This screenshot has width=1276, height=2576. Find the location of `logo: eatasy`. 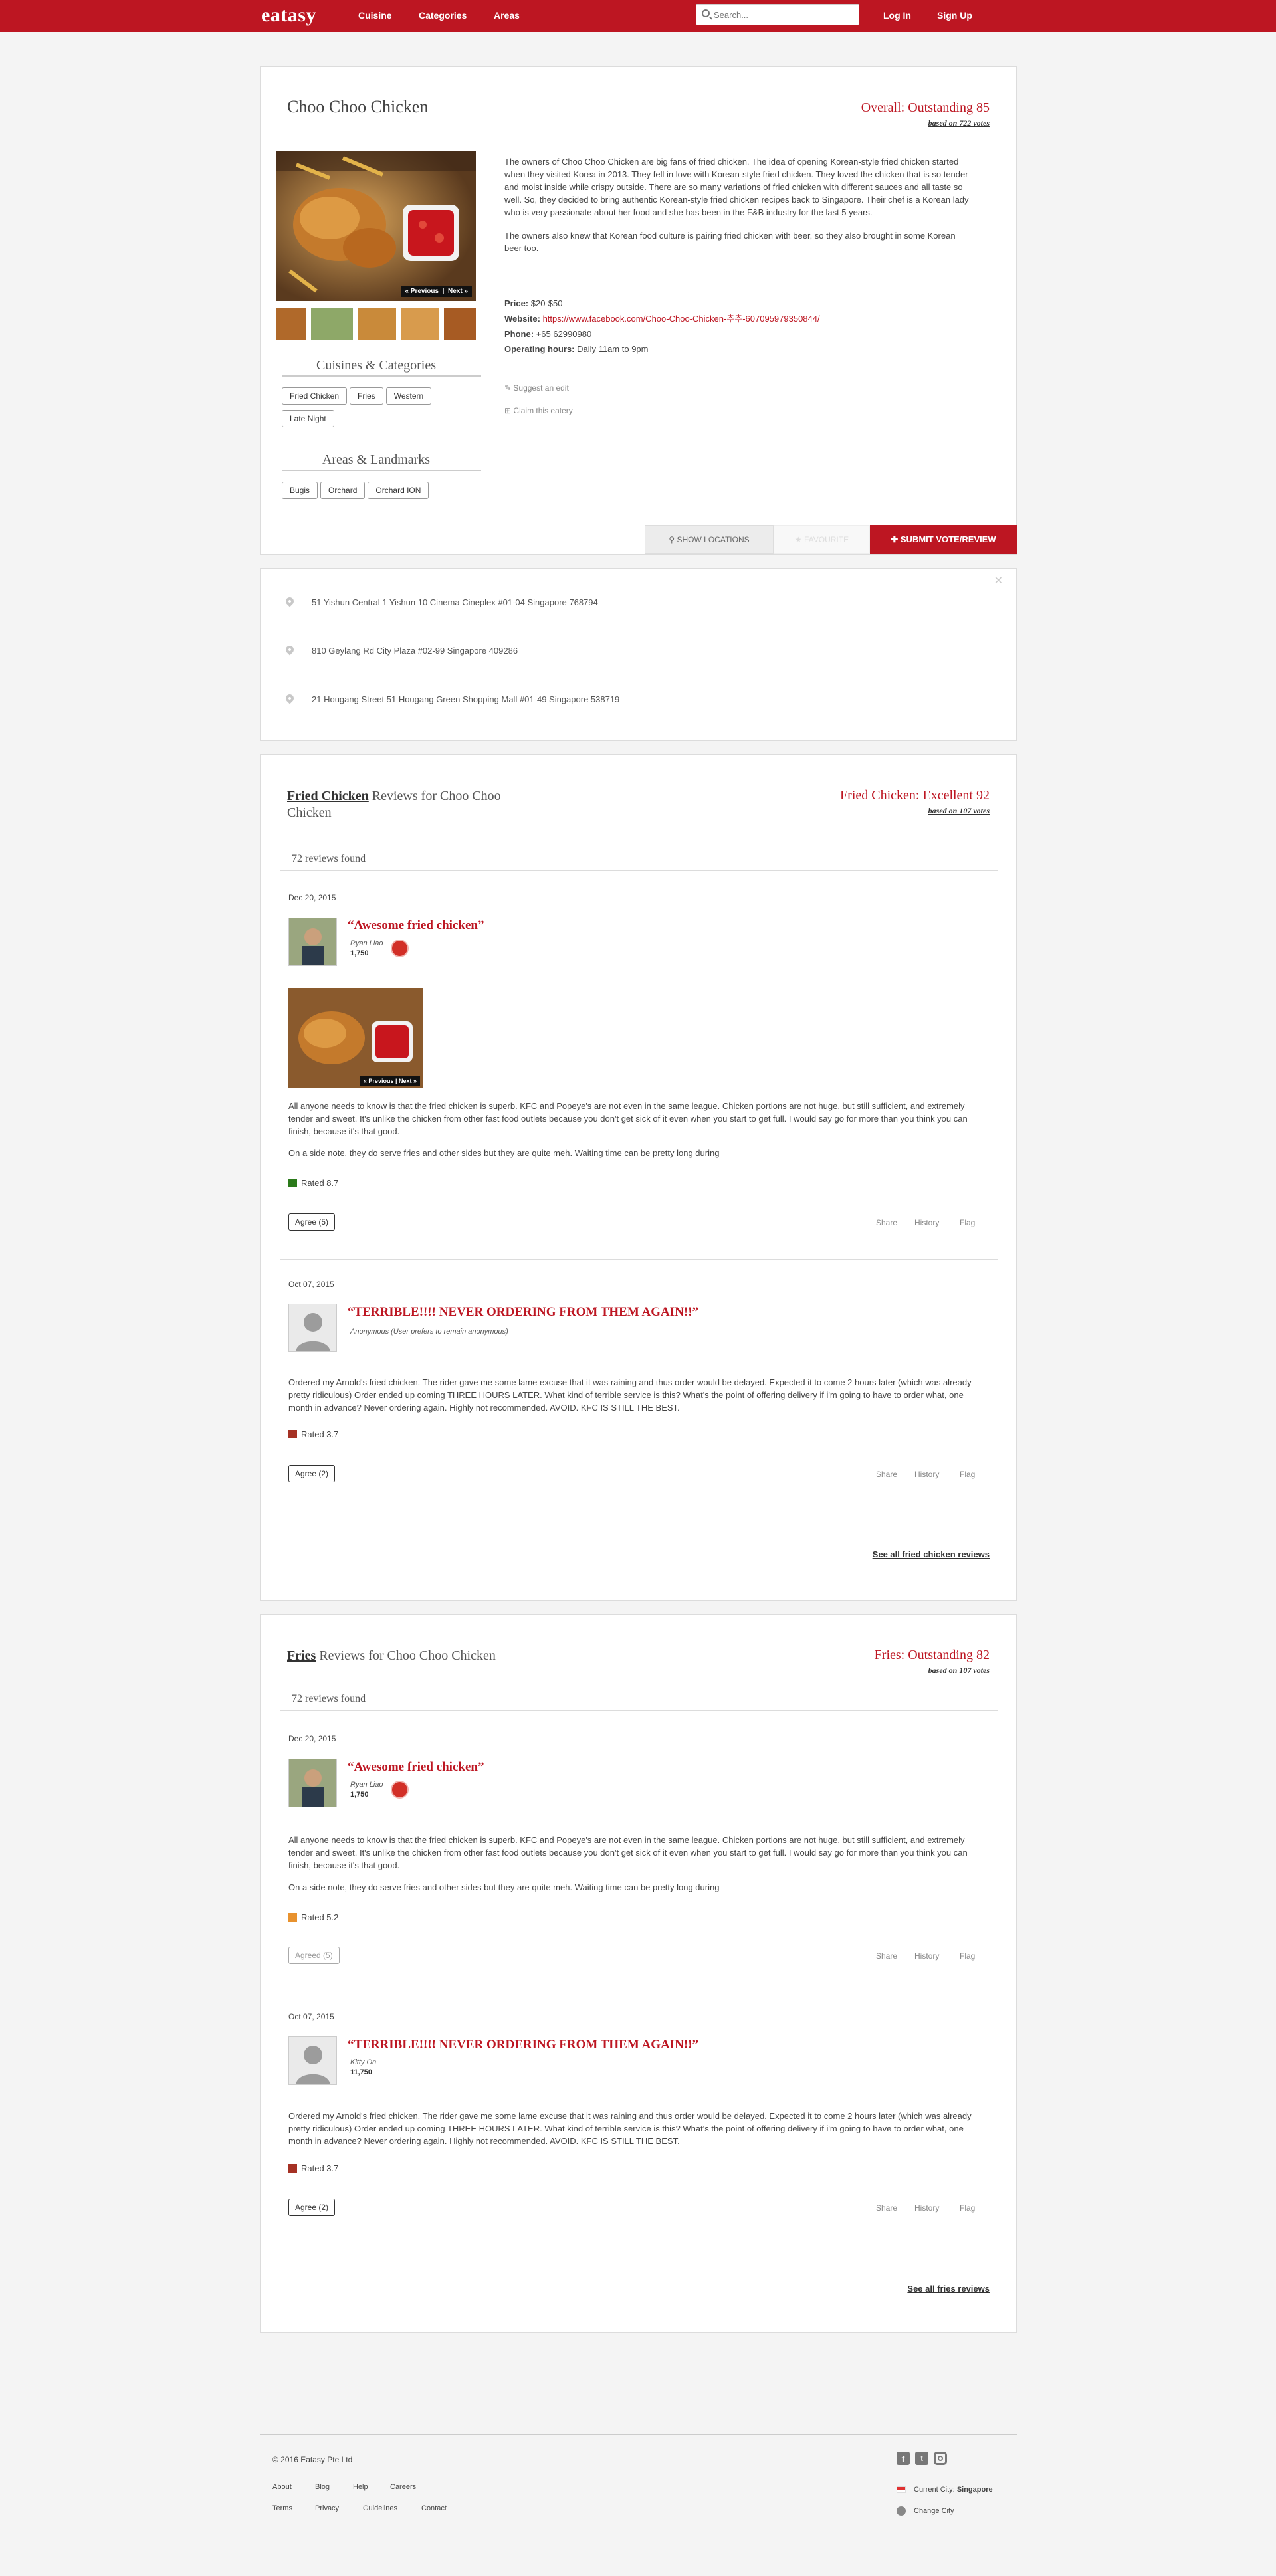

logo: eatasy is located at coordinates (288, 15).